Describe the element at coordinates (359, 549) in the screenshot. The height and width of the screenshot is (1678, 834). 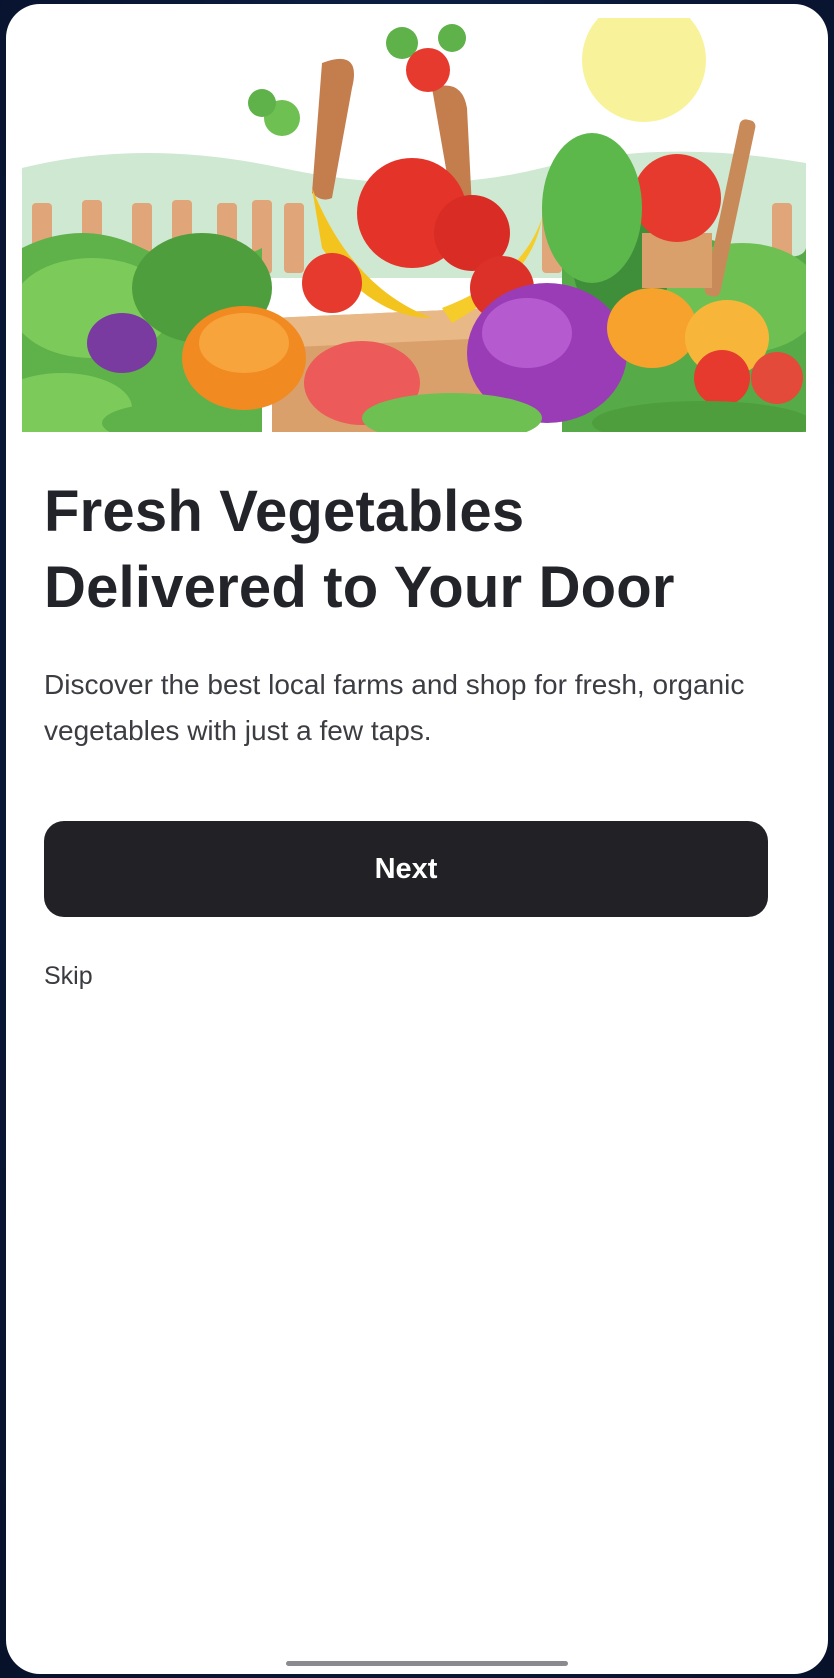
I see `page-title: Fresh Vegetables Delivered to Your Door` at that location.